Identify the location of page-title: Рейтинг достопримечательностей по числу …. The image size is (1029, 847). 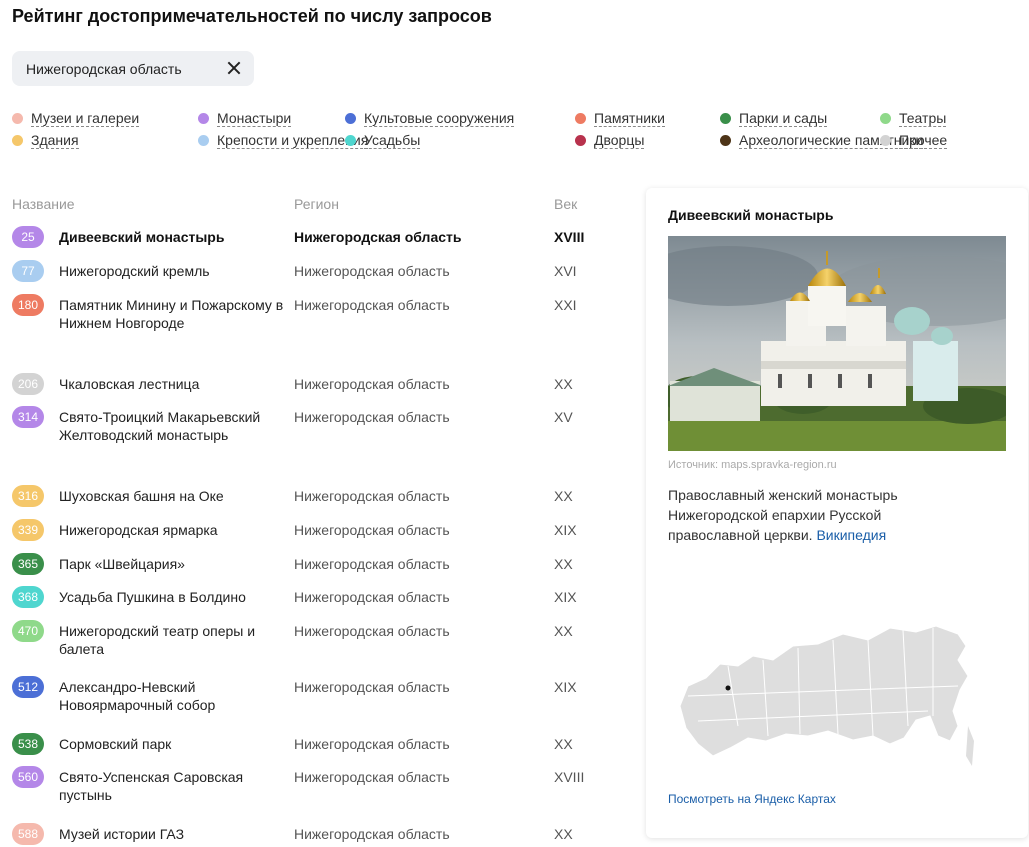
(252, 16).